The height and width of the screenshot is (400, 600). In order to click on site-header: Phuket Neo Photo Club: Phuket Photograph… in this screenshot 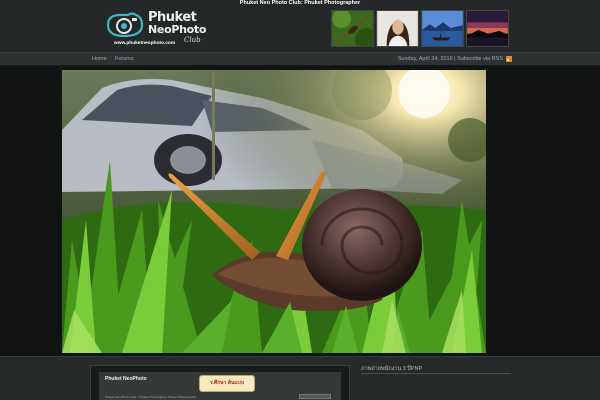, I will do `click(300, 26)`.